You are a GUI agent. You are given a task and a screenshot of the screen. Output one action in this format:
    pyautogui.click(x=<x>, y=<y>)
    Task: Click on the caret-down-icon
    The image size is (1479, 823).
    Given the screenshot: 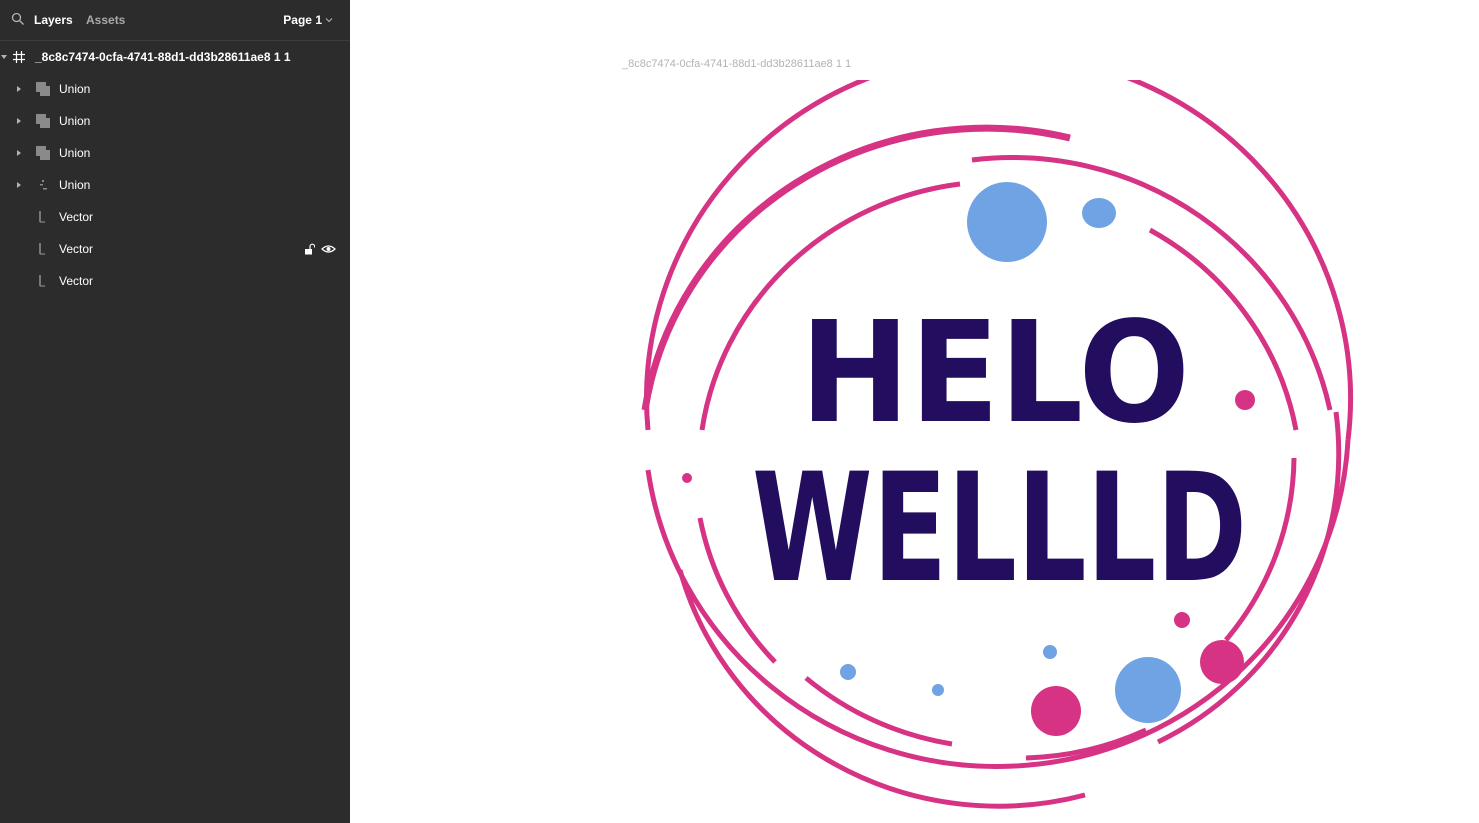 What is the action you would take?
    pyautogui.click(x=4, y=57)
    